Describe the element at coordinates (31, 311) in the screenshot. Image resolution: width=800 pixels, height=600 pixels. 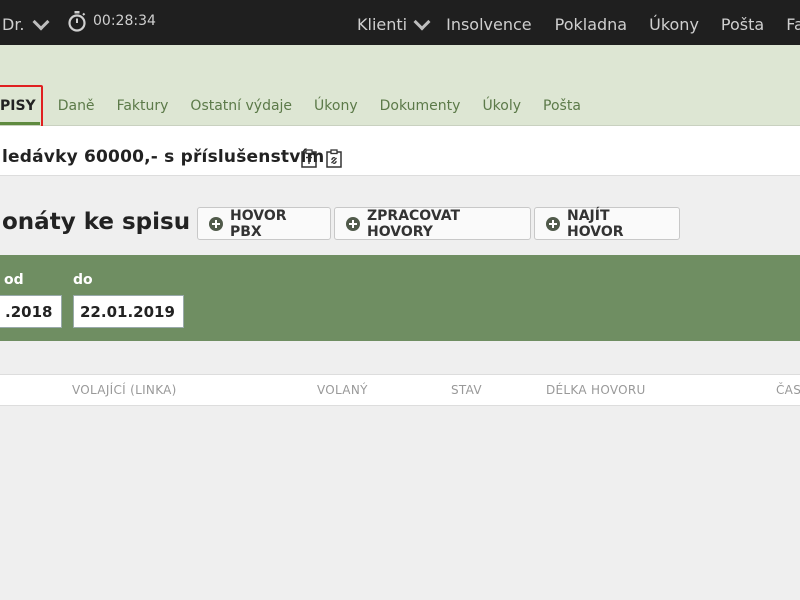
I see `date-from-input: .2018` at that location.